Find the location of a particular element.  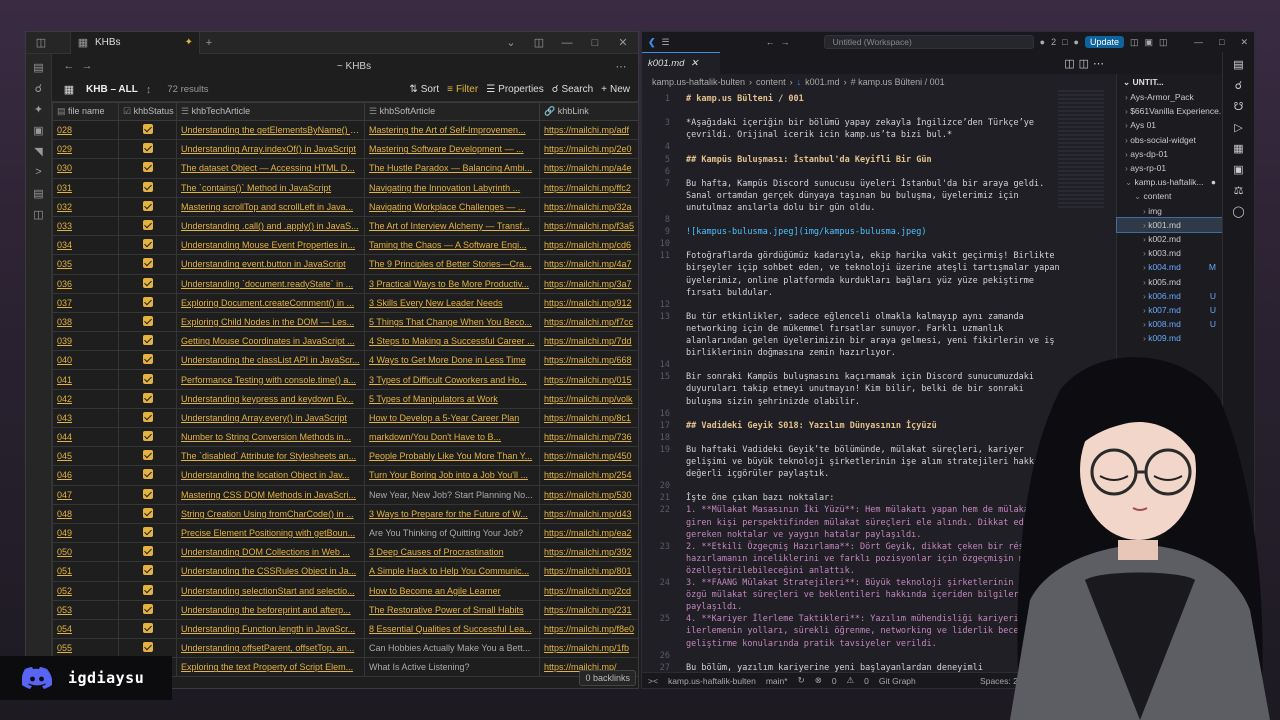

code-line: unutulmaz anılarla dolu bir gün oldu. is located at coordinates (896, 208).